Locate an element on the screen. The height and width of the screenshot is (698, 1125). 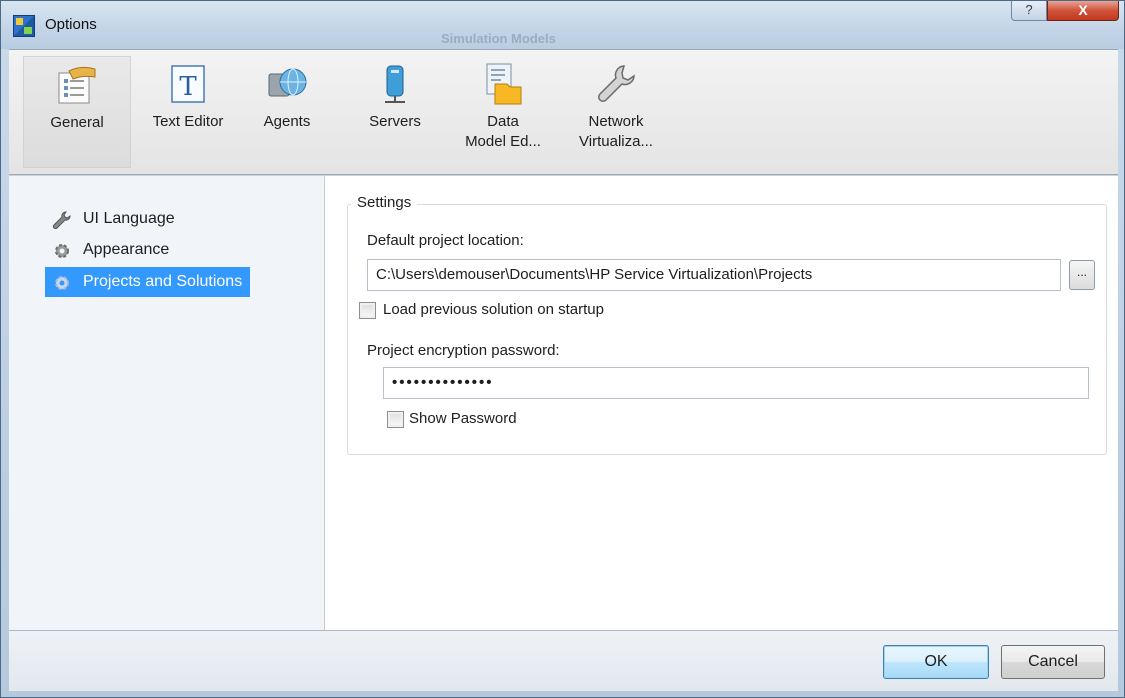
background-window-title: Simulation Models is located at coordinates (498, 38).